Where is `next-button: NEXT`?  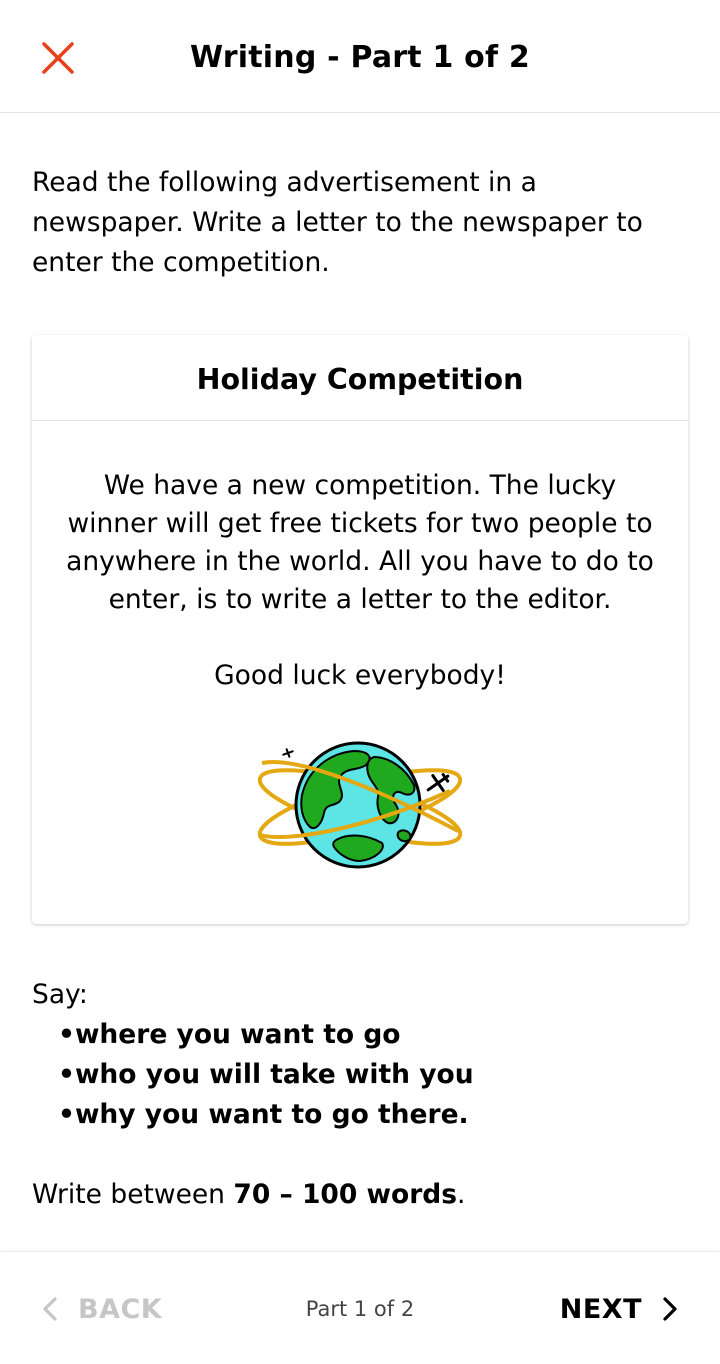 next-button: NEXT is located at coordinates (619, 1309).